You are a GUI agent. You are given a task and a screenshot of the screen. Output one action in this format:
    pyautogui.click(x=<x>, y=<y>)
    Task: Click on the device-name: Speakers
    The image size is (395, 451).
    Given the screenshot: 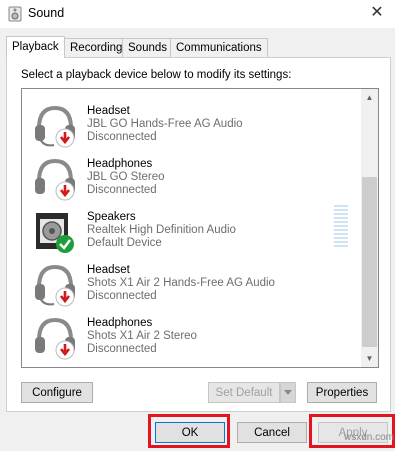 What is the action you would take?
    pyautogui.click(x=111, y=217)
    